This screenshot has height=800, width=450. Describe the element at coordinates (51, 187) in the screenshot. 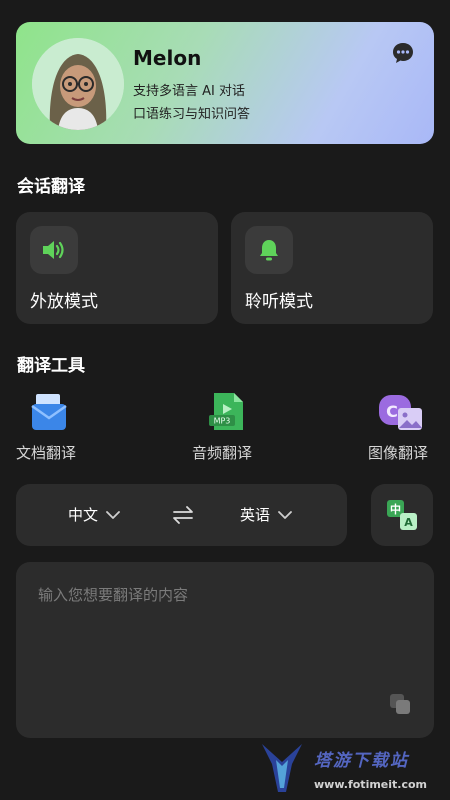

I see `section-title-conversation: 会话翻译` at that location.